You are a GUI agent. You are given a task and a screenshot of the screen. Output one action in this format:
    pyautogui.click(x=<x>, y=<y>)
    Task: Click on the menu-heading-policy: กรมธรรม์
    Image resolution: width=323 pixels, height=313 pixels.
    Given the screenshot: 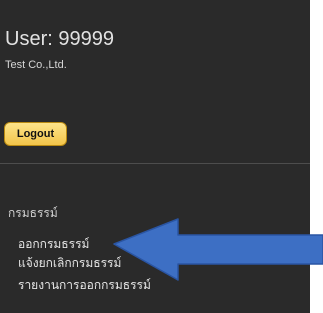 What is the action you would take?
    pyautogui.click(x=33, y=213)
    